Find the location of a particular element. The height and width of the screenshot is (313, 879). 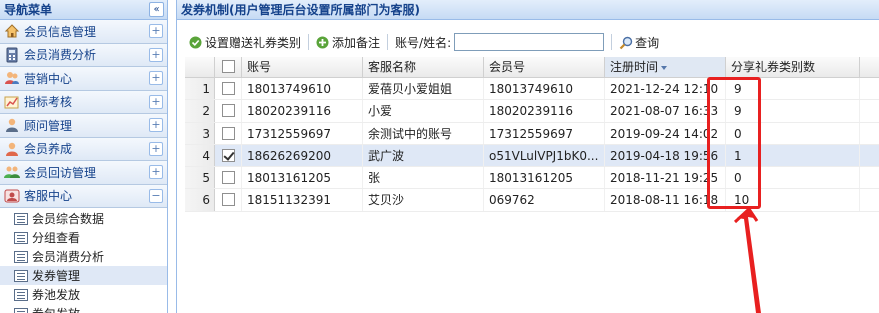

sidebar-section-label: 会员消费分析 is located at coordinates (60, 55).